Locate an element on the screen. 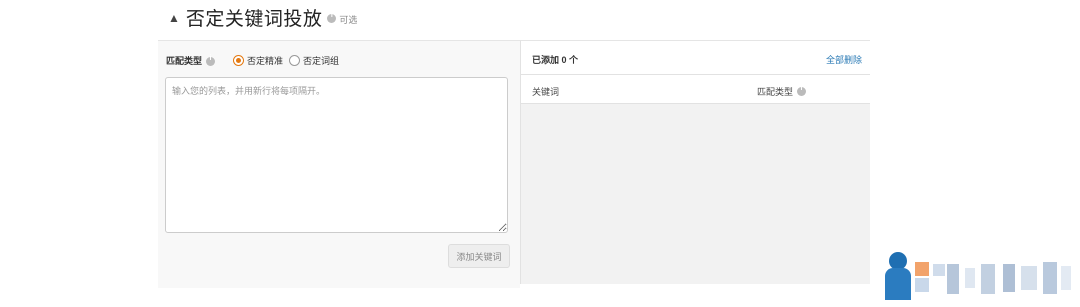  column-header-keyword: 关键词 is located at coordinates (546, 92).